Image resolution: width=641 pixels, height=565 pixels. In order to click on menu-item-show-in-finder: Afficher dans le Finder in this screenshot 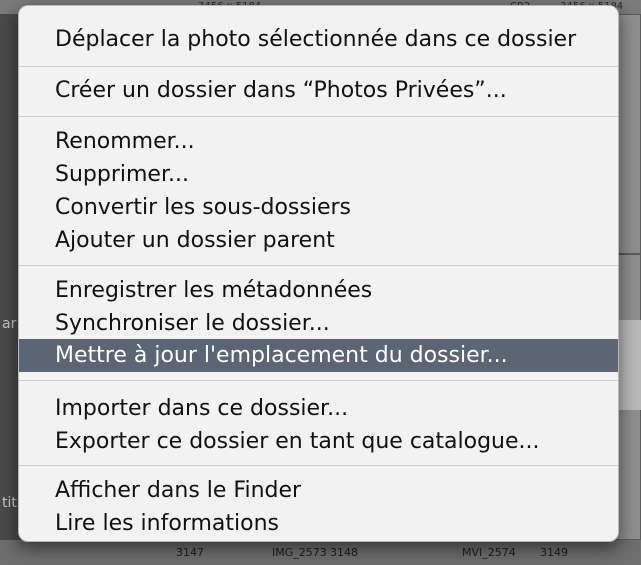, I will do `click(318, 490)`.